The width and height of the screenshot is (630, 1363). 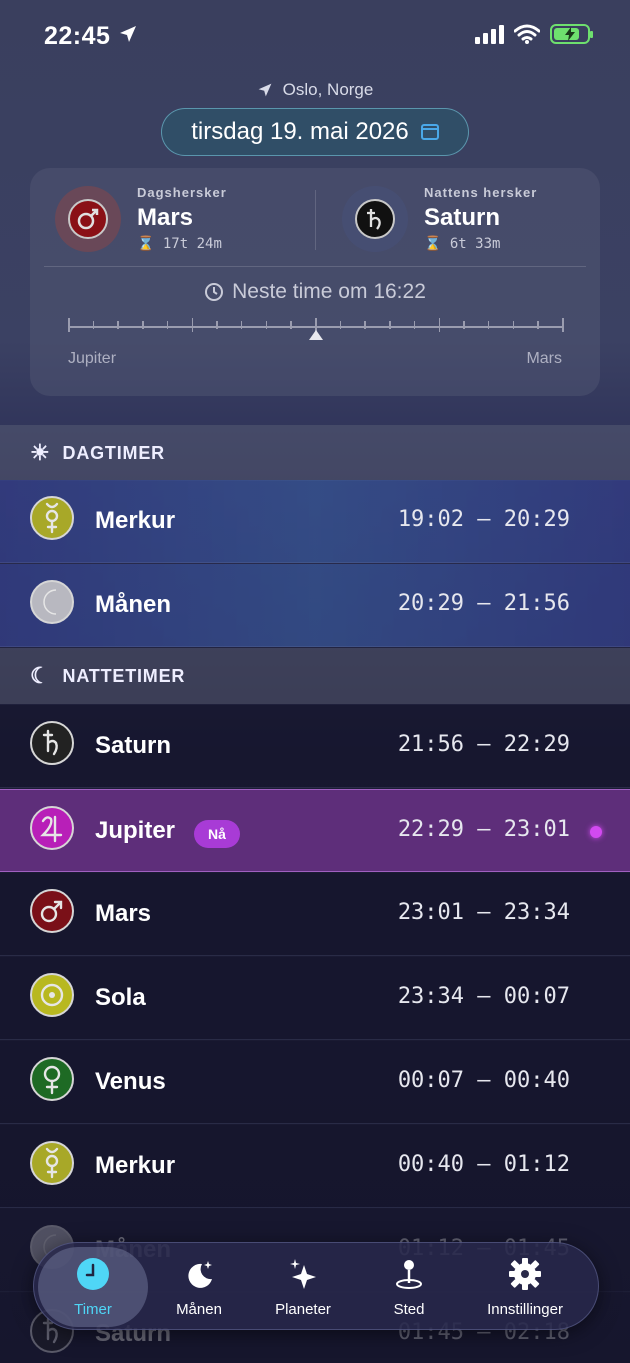 I want to click on day-section-header: ☀ DAGTIMER, so click(x=315, y=453).